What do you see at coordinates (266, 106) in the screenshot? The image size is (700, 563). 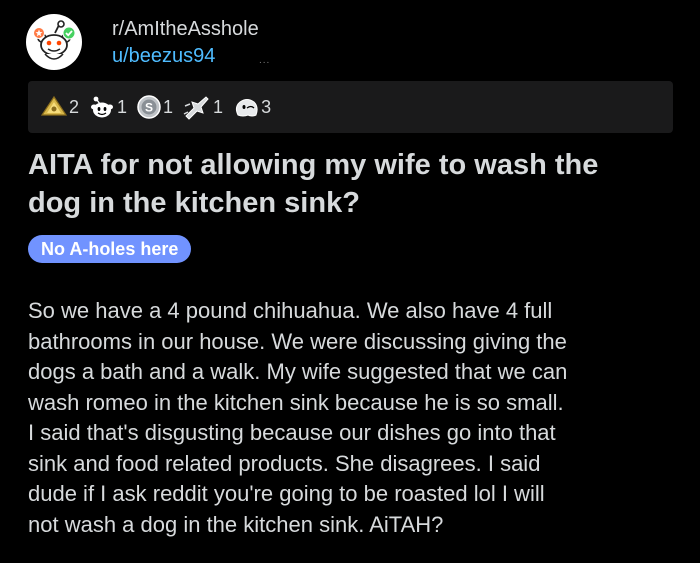 I see `award-count: 3` at bounding box center [266, 106].